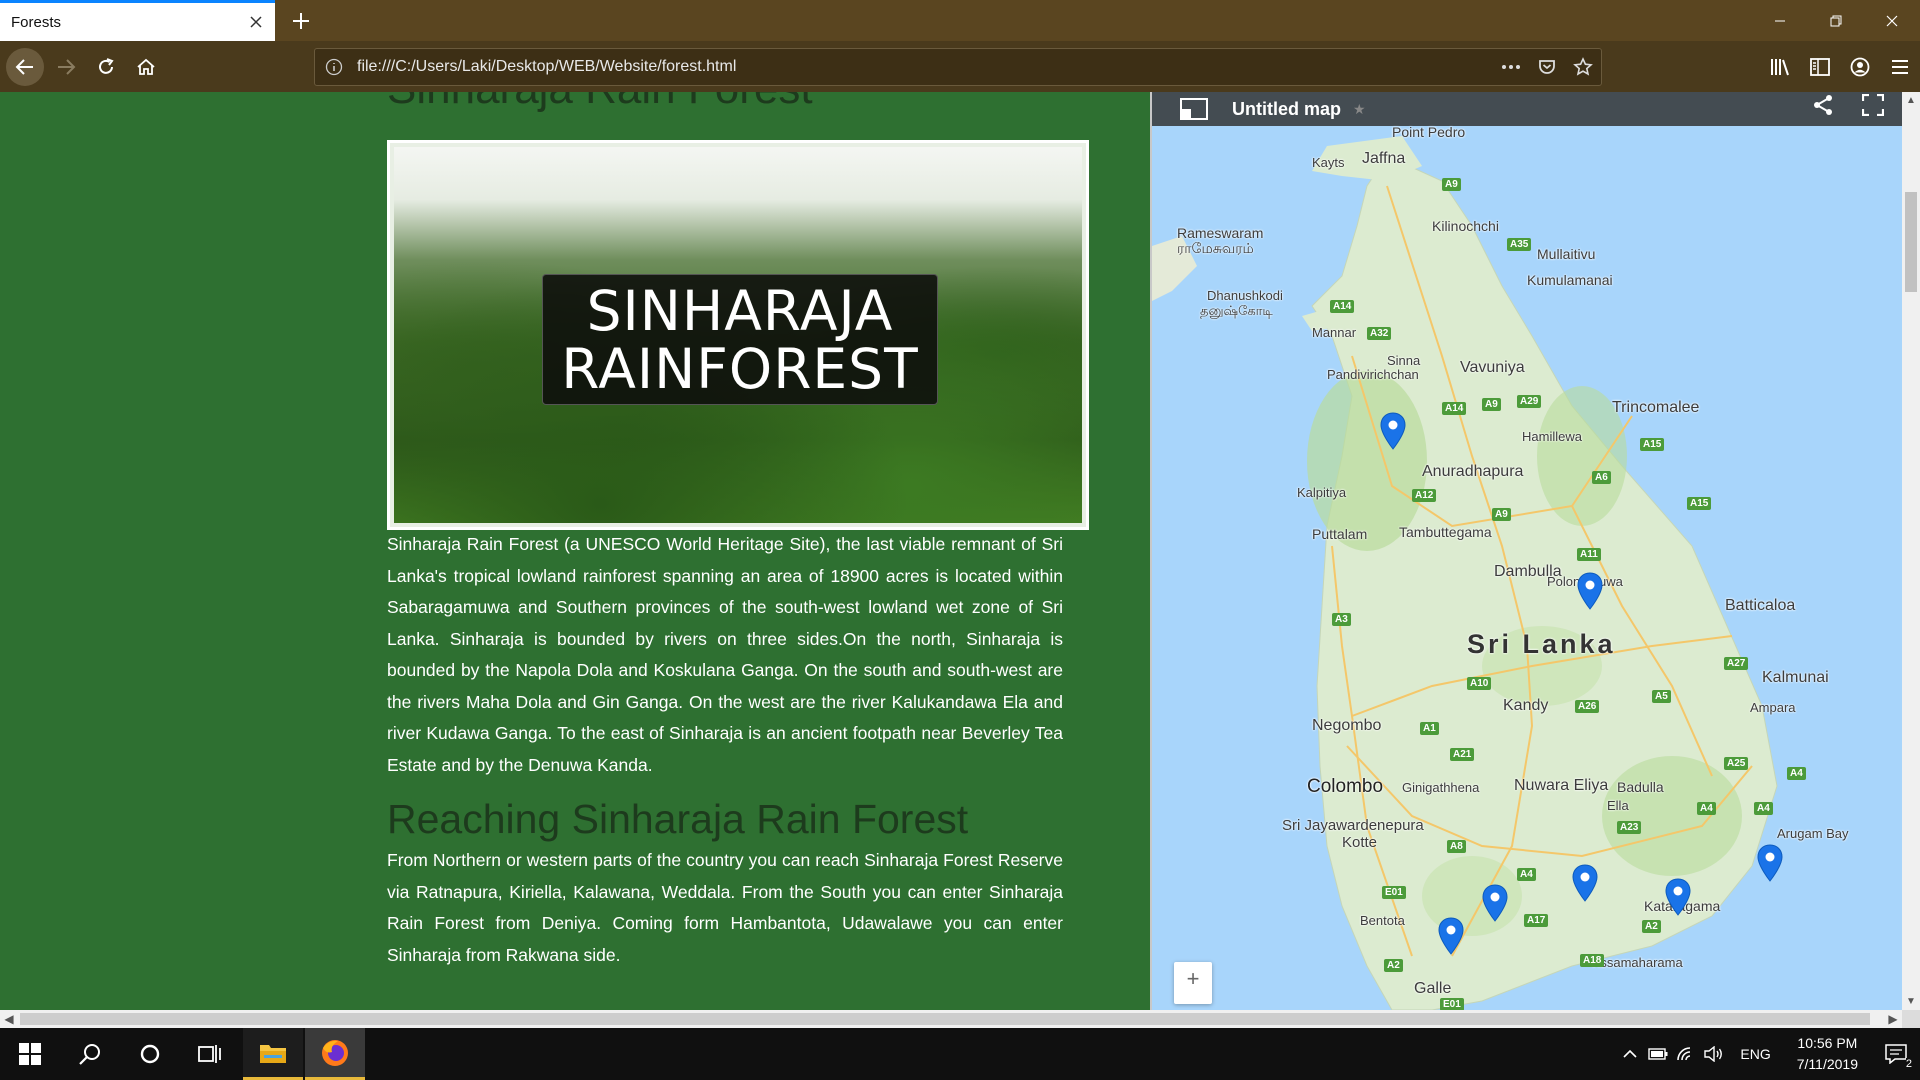 The height and width of the screenshot is (1080, 1920). Describe the element at coordinates (1359, 109) in the screenshot. I see `map-star-icon: ★` at that location.